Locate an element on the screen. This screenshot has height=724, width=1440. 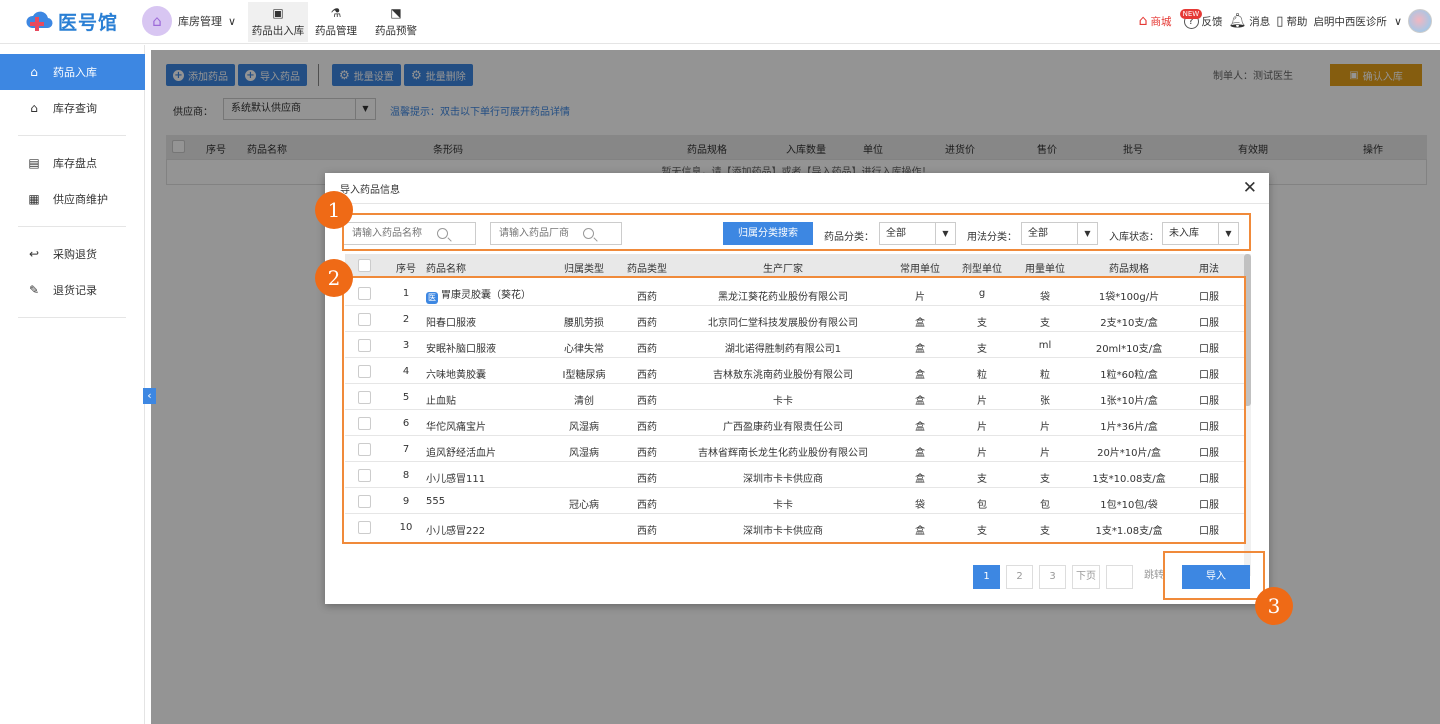
flask-icon: ⚗ is located at coordinates (336, 13).